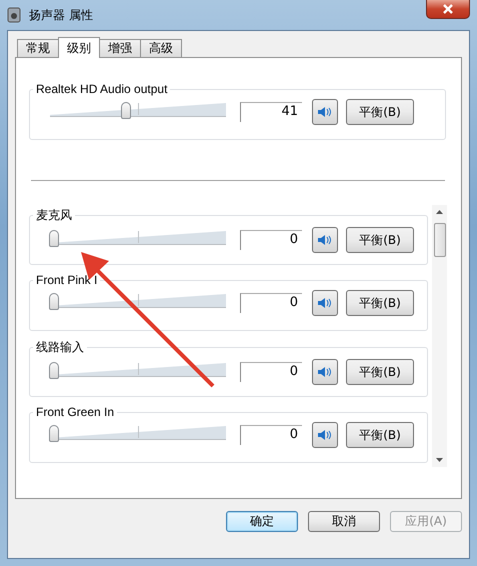 The width and height of the screenshot is (477, 566). I want to click on tab: 高级, so click(161, 48).